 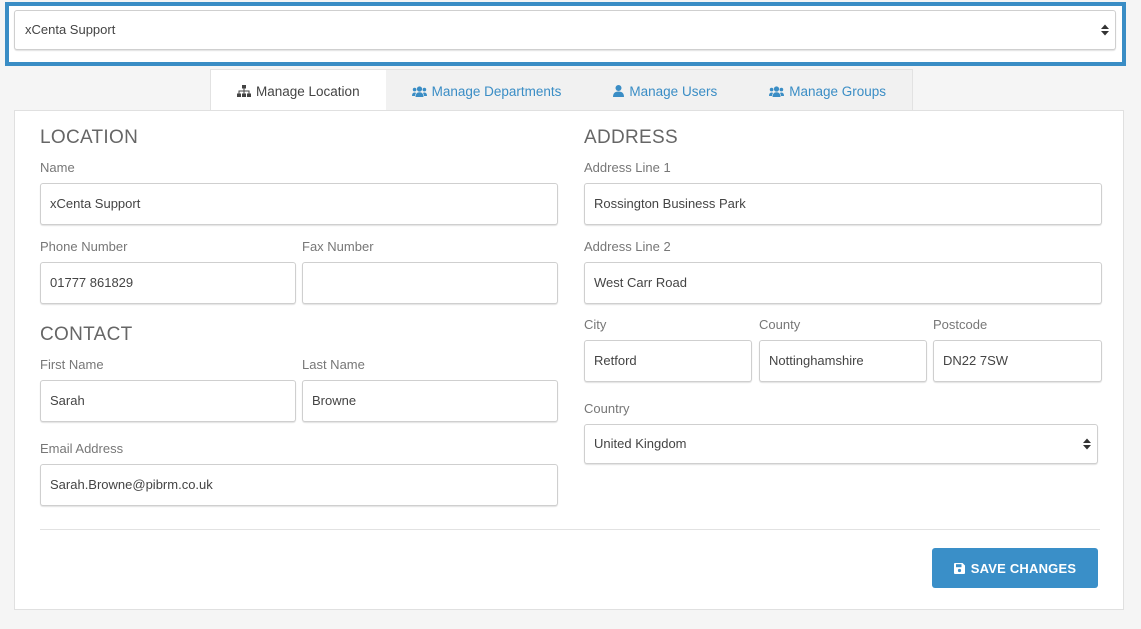 What do you see at coordinates (308, 91) in the screenshot?
I see `tab-label: Manage Location` at bounding box center [308, 91].